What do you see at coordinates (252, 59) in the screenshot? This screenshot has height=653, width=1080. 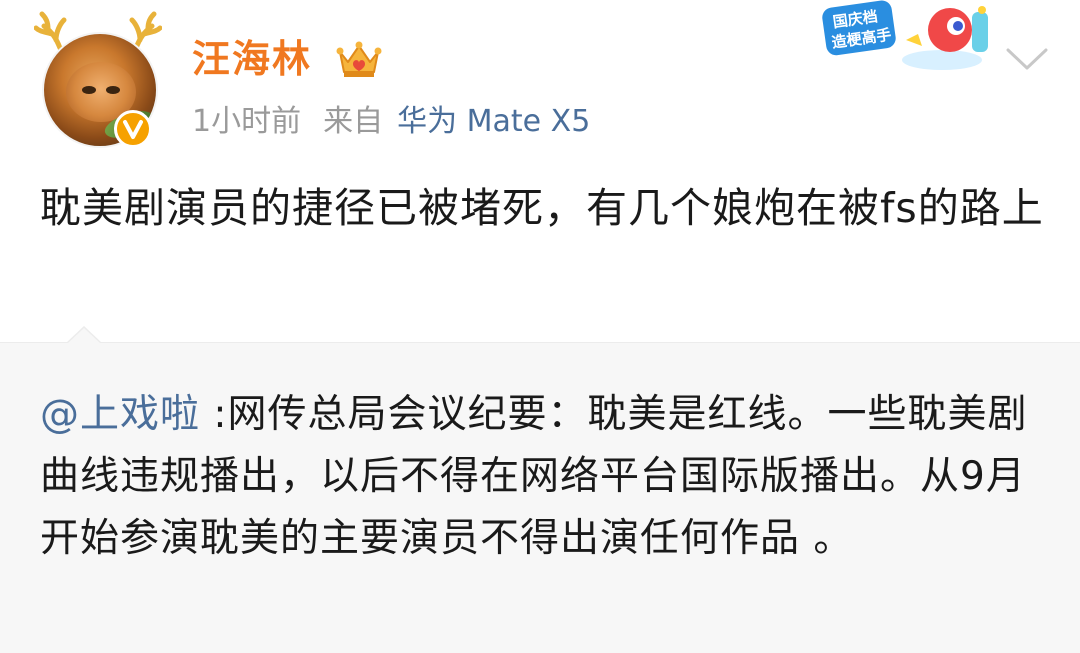 I see `username: 汪海林` at bounding box center [252, 59].